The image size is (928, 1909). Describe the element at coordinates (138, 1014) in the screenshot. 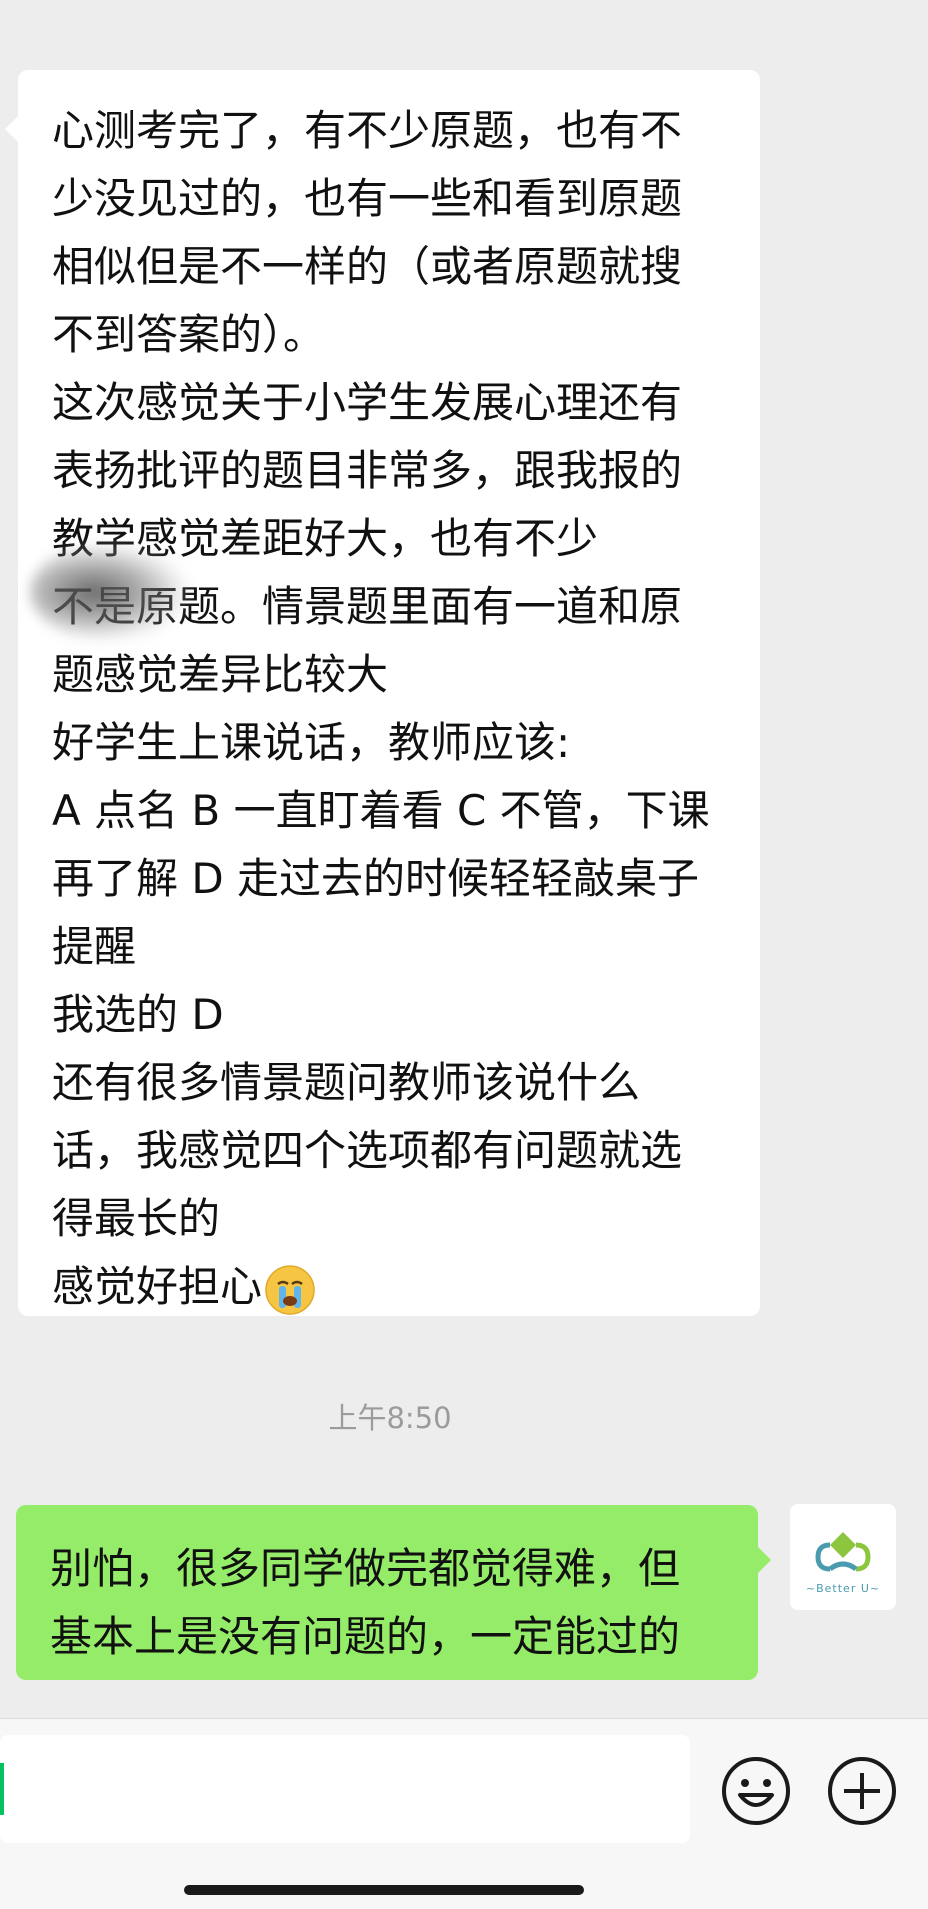

I see `message-line: 我选的 D` at that location.